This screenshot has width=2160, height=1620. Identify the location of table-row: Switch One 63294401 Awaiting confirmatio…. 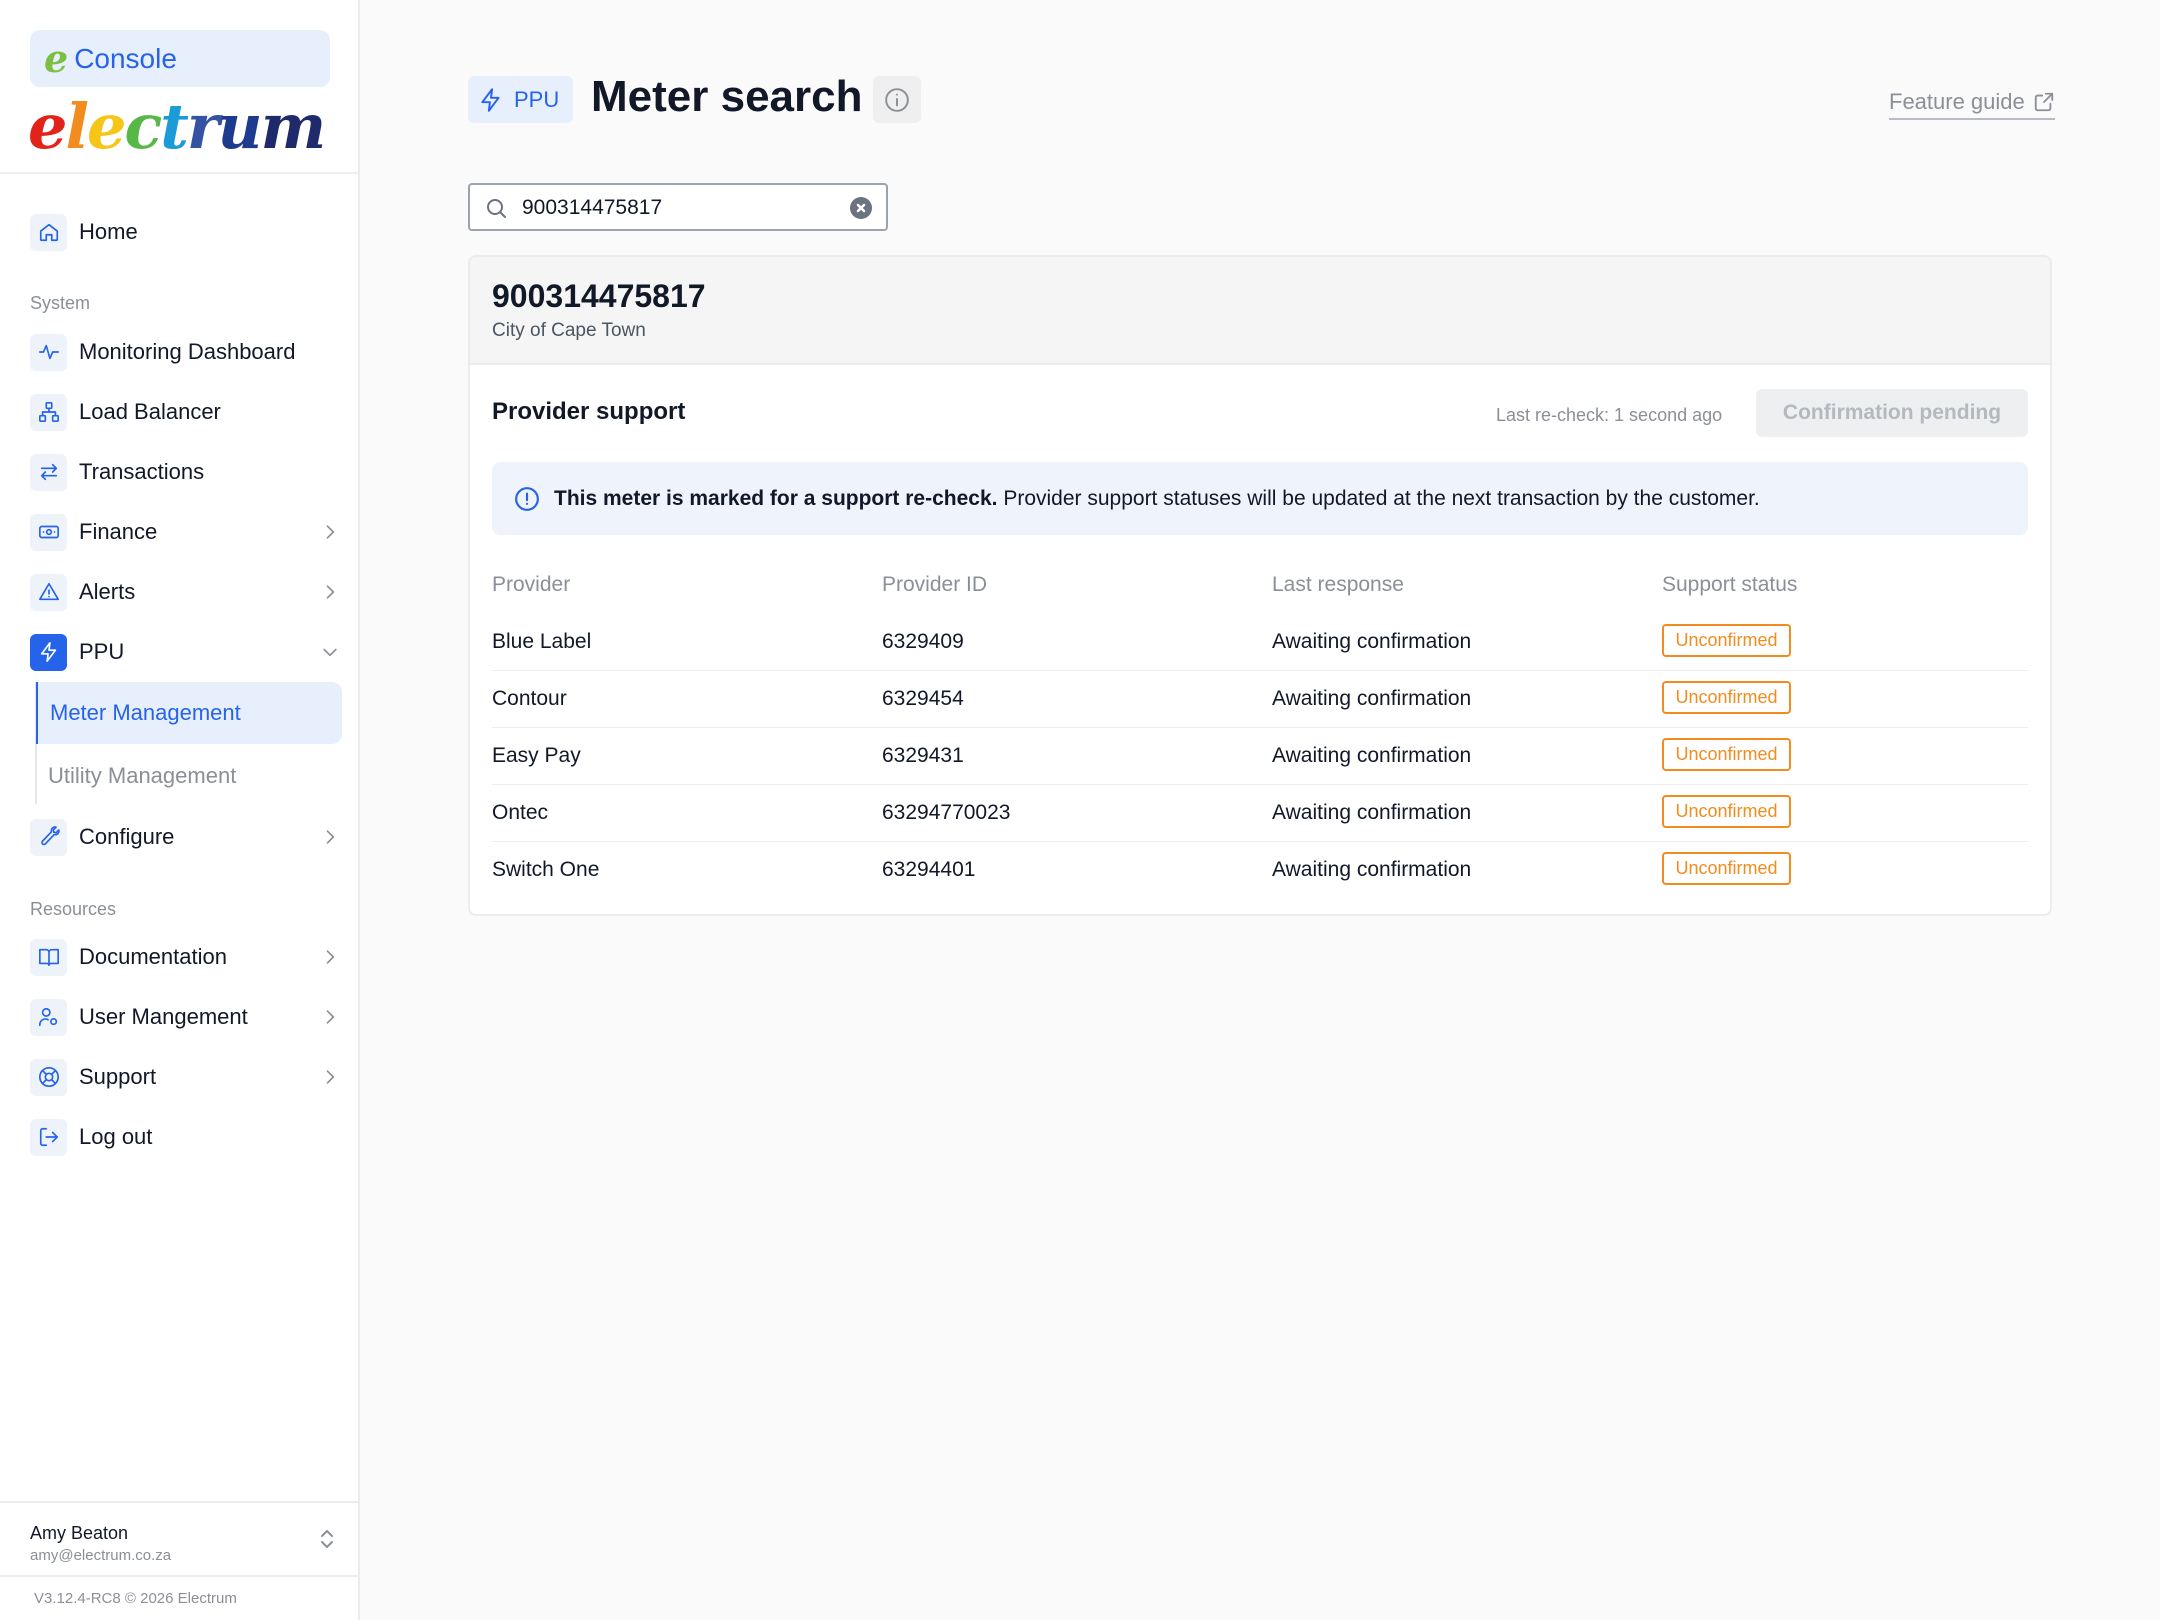
(1260, 870).